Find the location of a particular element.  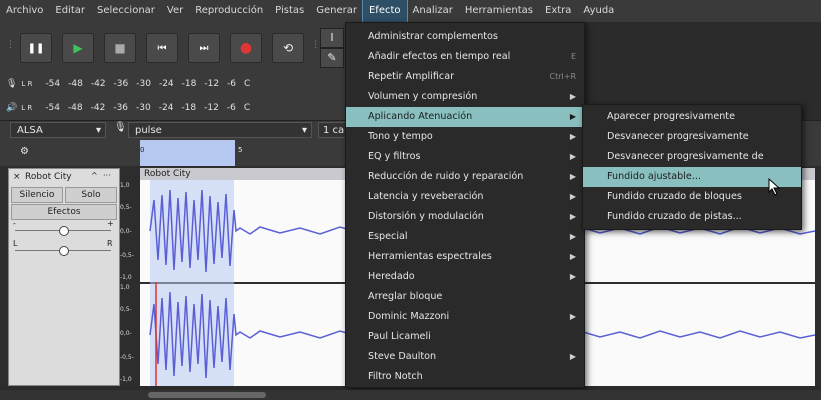

gain-slider-handle is located at coordinates (64, 231).